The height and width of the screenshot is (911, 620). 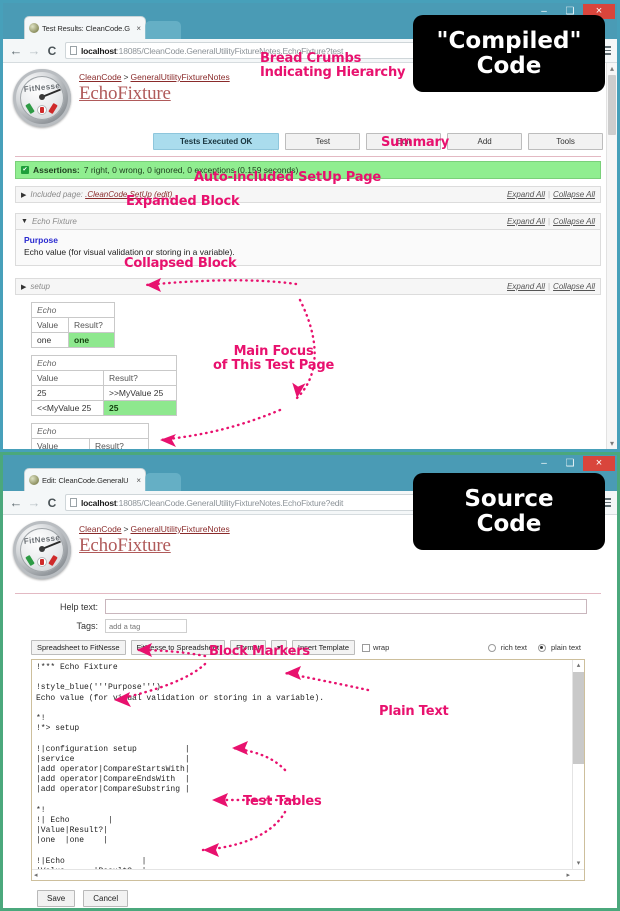 I want to click on reload-icon-2: C, so click(x=52, y=503).